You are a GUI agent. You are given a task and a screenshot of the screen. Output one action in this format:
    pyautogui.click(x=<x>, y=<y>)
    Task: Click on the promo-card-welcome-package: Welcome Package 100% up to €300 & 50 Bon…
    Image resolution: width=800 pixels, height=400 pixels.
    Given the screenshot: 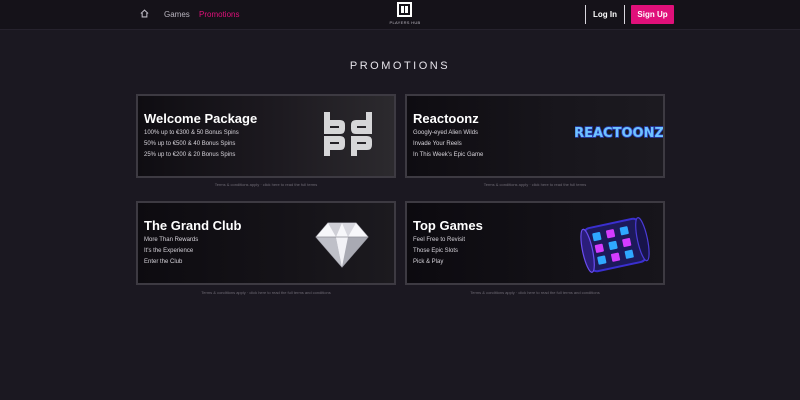 What is the action you would take?
    pyautogui.click(x=266, y=136)
    